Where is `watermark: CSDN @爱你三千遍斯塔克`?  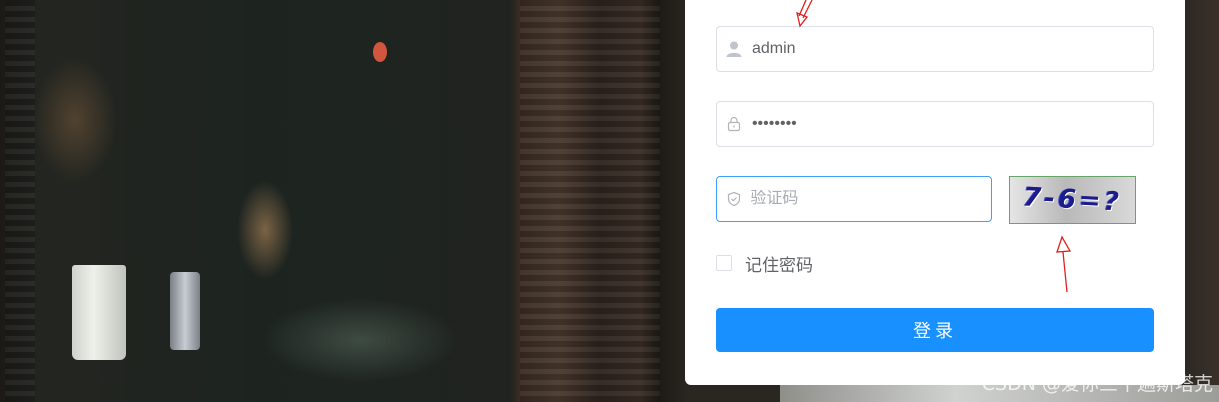 watermark: CSDN @爱你三千遍斯塔克 is located at coordinates (1097, 384).